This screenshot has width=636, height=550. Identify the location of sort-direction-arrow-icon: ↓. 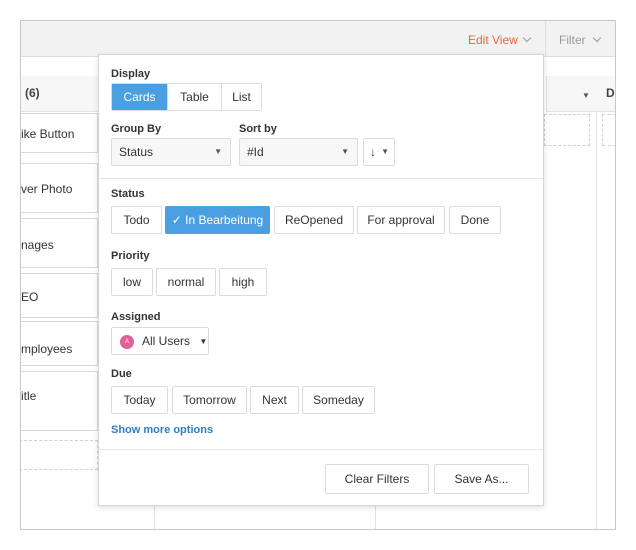
(373, 152).